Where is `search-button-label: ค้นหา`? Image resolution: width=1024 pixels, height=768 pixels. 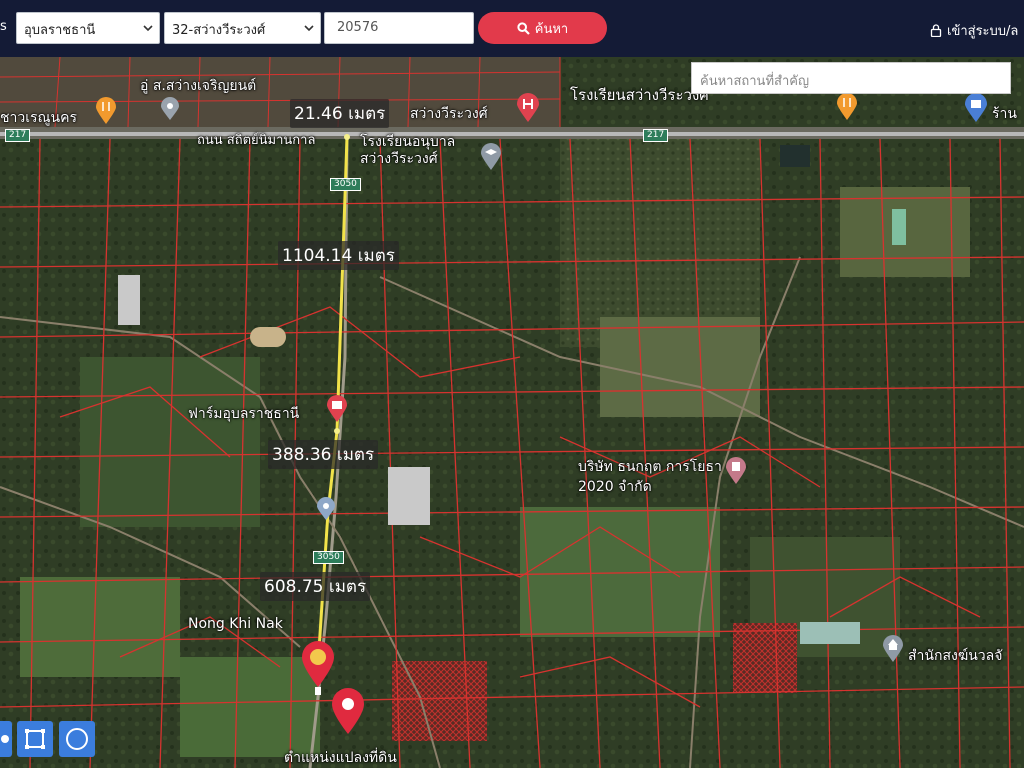
search-button-label: ค้นหา is located at coordinates (551, 29).